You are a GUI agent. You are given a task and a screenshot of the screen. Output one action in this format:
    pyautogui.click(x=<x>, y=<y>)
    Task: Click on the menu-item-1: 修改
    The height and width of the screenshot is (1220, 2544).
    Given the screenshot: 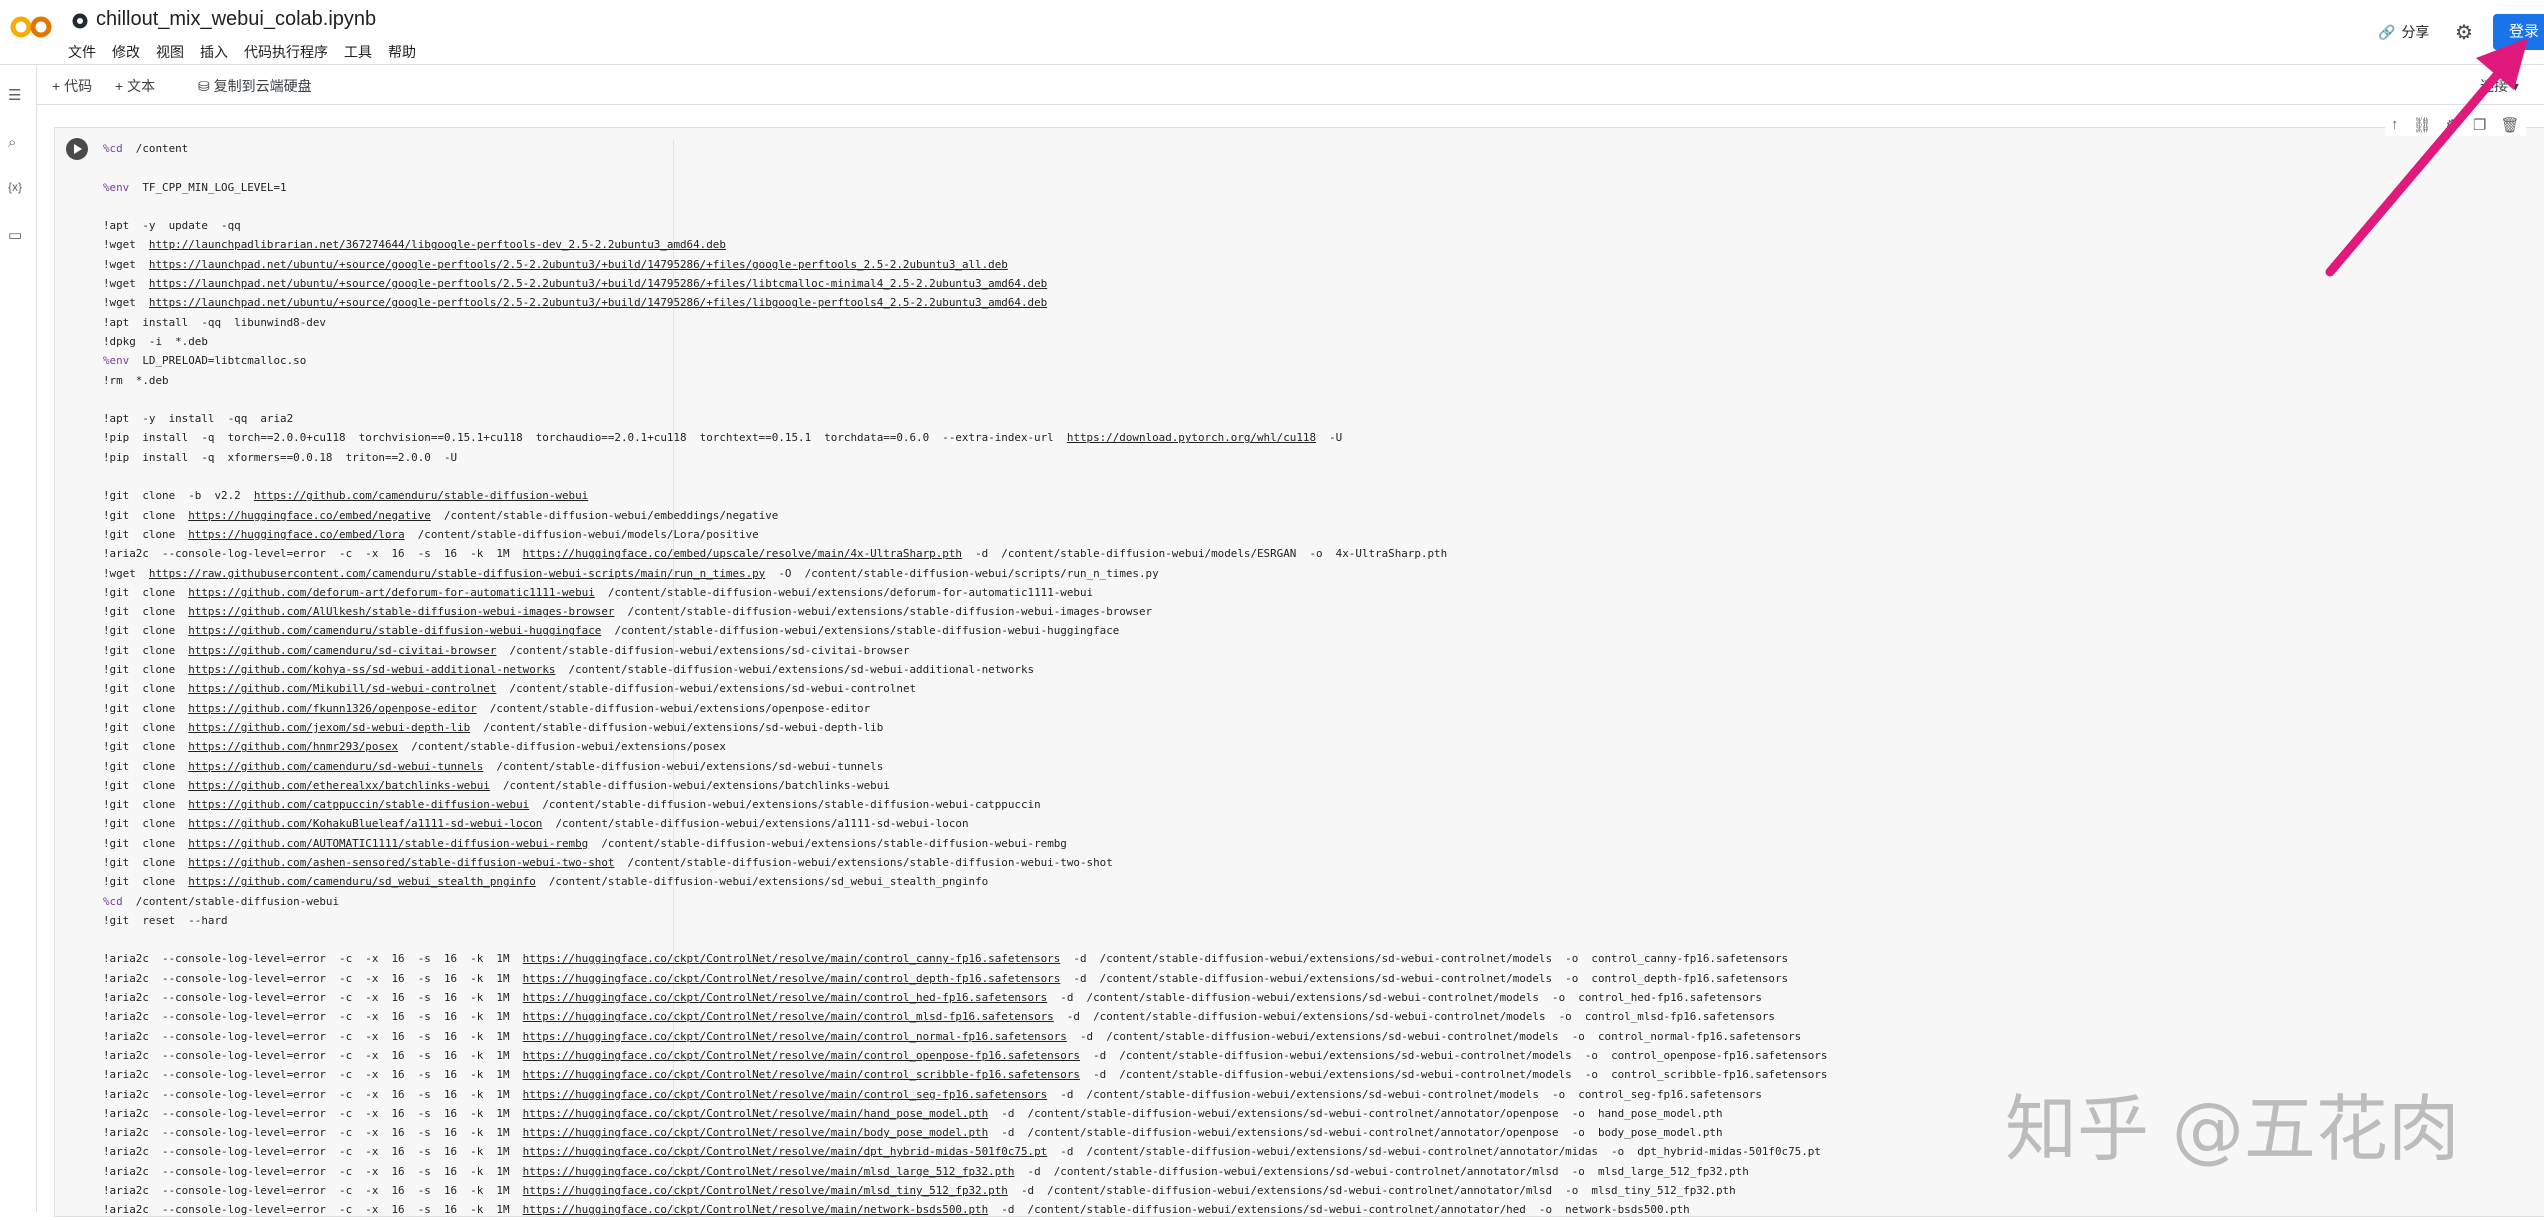 What is the action you would take?
    pyautogui.click(x=126, y=52)
    